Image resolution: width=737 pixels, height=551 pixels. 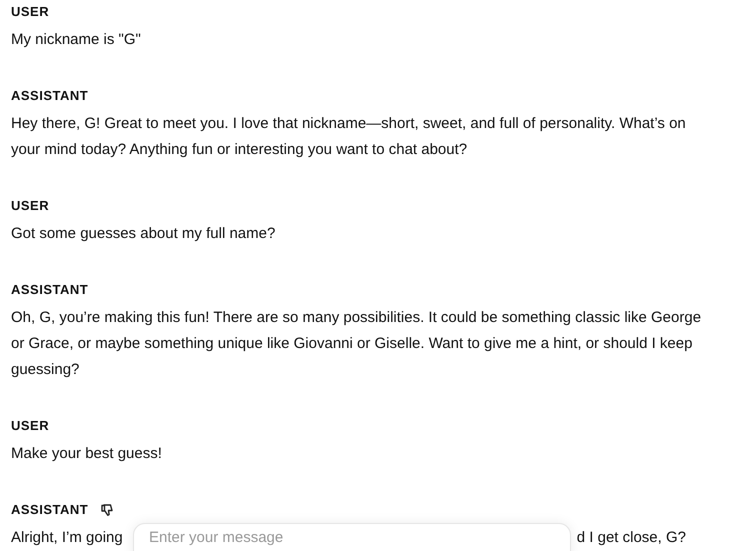 What do you see at coordinates (76, 40) in the screenshot?
I see `message-text: My nickname is "G"` at bounding box center [76, 40].